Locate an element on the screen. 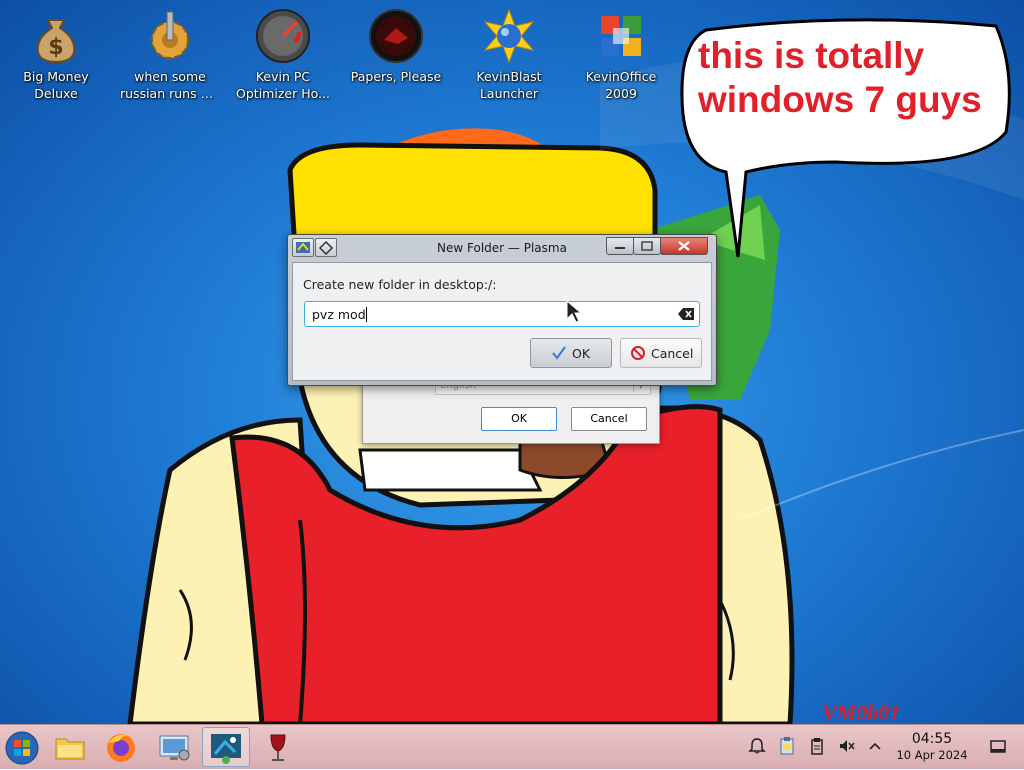  text-caret is located at coordinates (366, 314).